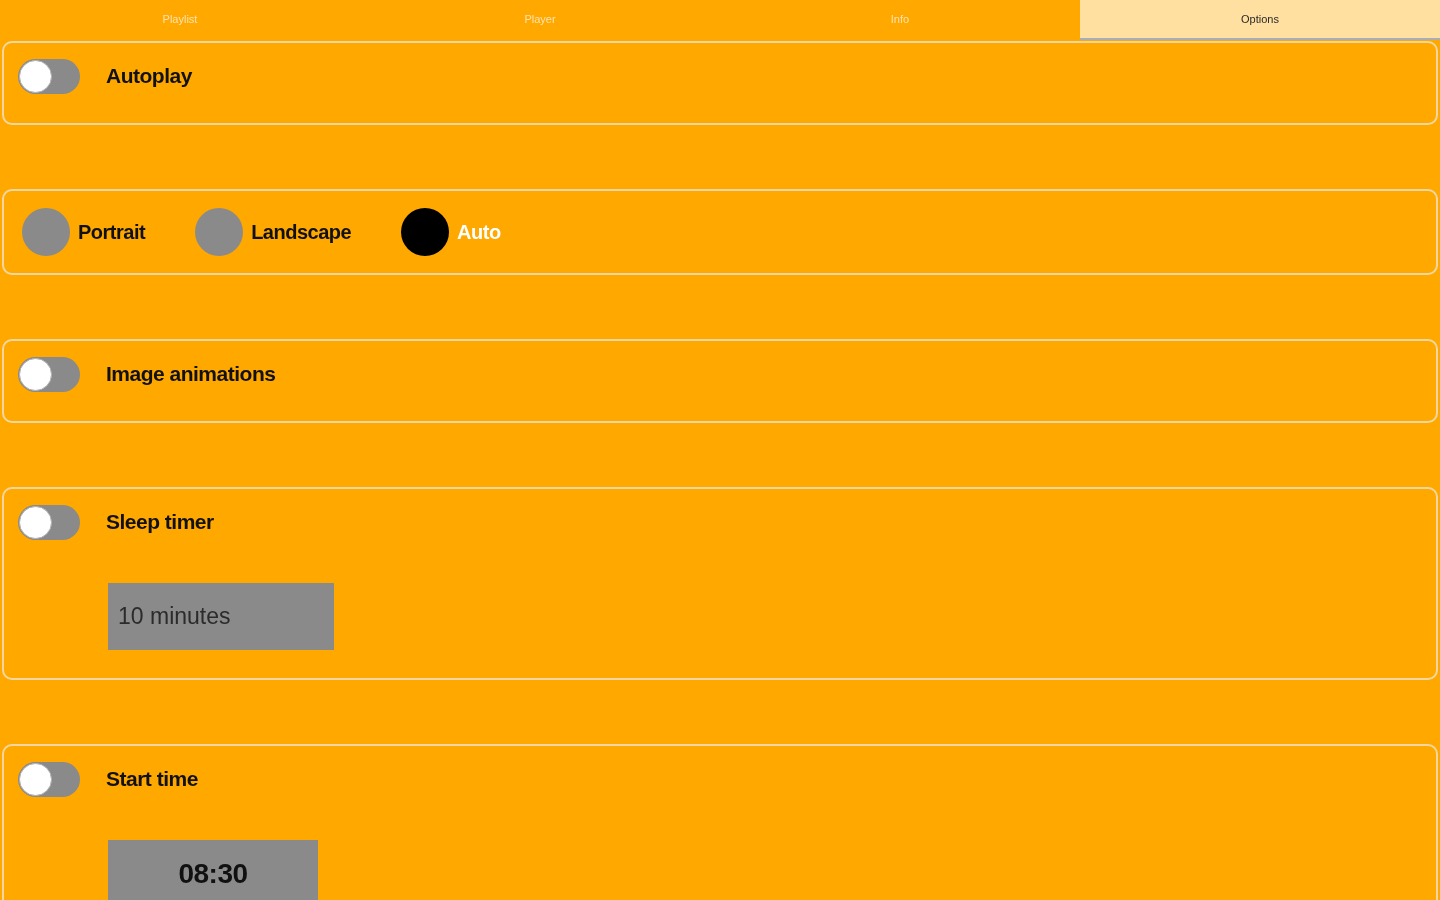 Image resolution: width=1440 pixels, height=900 pixels. What do you see at coordinates (149, 76) in the screenshot?
I see `setting-label: Autoplay` at bounding box center [149, 76].